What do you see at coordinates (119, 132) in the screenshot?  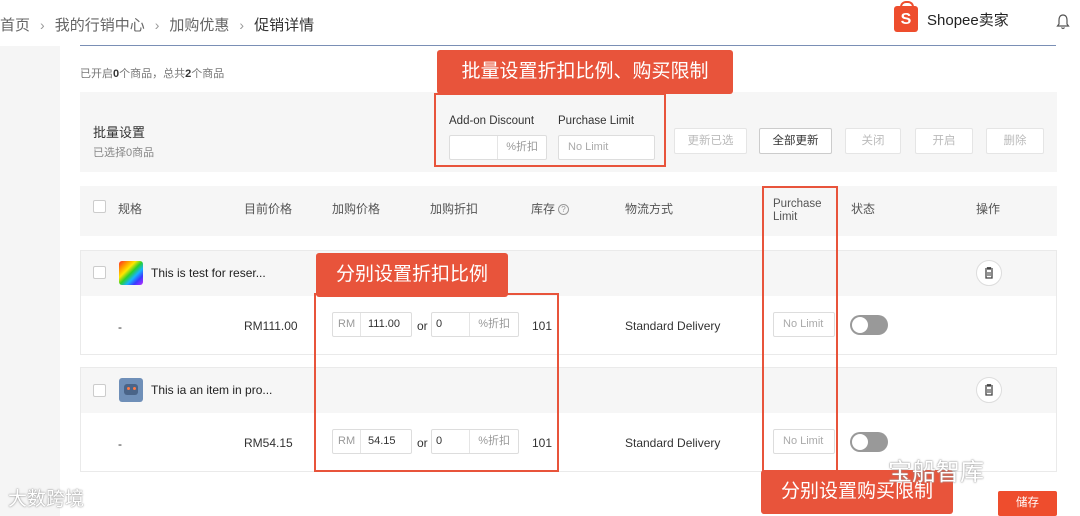 I see `batch-title: 批量设置` at bounding box center [119, 132].